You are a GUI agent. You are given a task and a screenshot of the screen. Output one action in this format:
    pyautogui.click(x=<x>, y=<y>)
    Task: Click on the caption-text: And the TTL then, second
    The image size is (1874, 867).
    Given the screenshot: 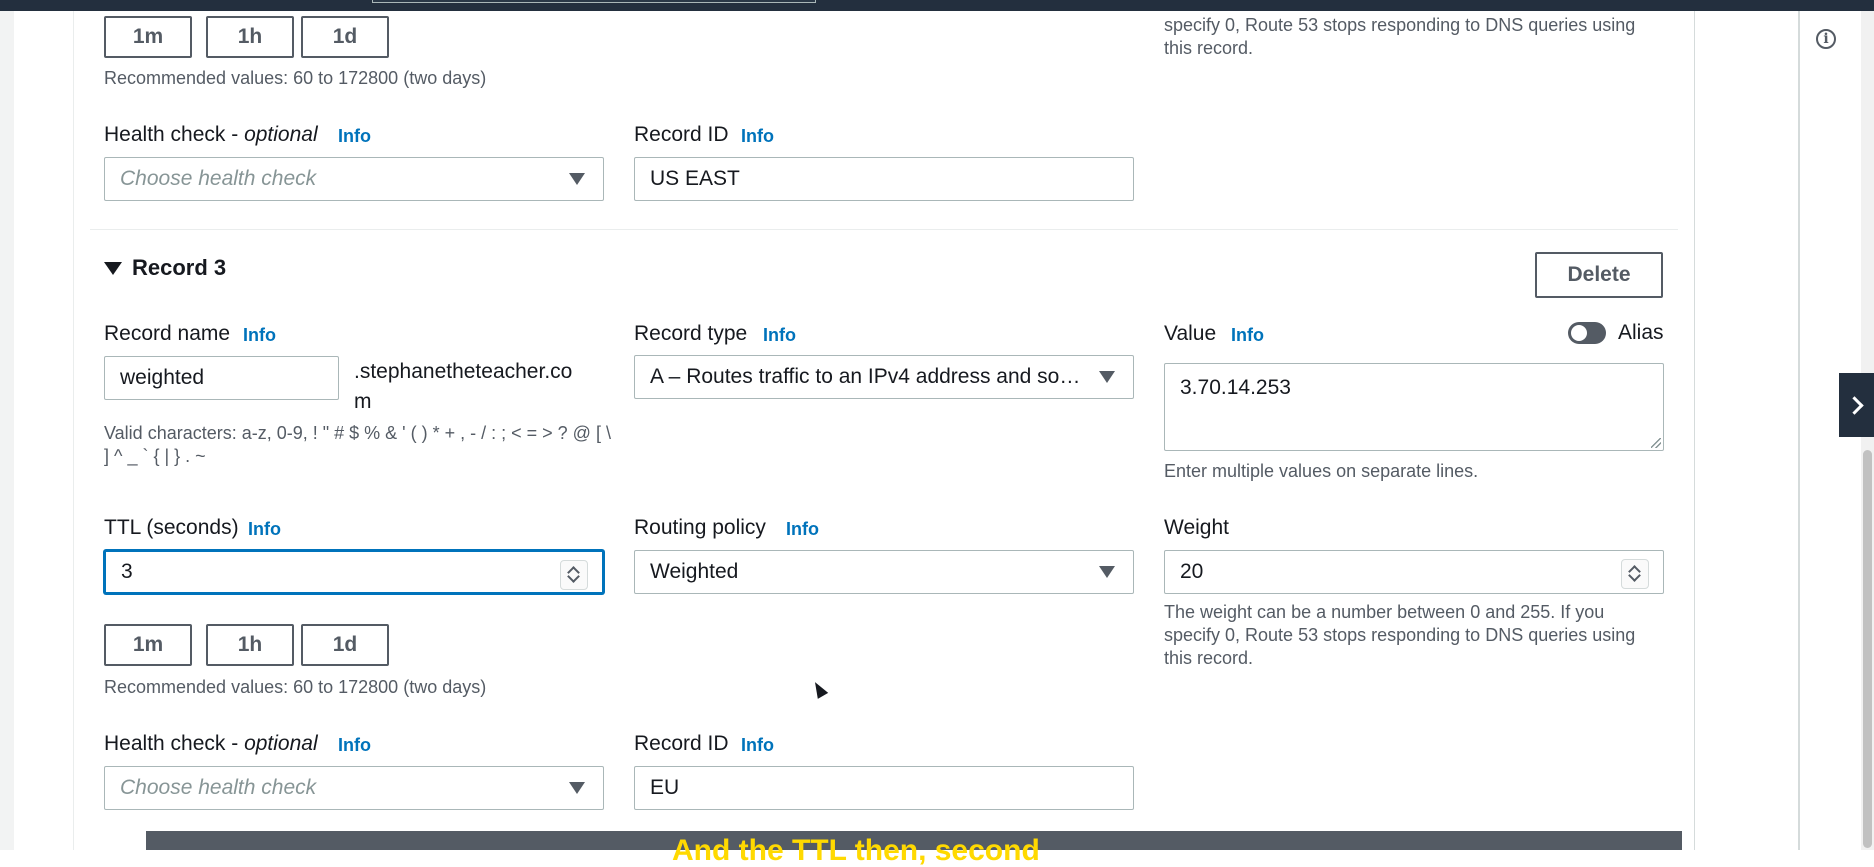 What is the action you would take?
    pyautogui.click(x=856, y=850)
    